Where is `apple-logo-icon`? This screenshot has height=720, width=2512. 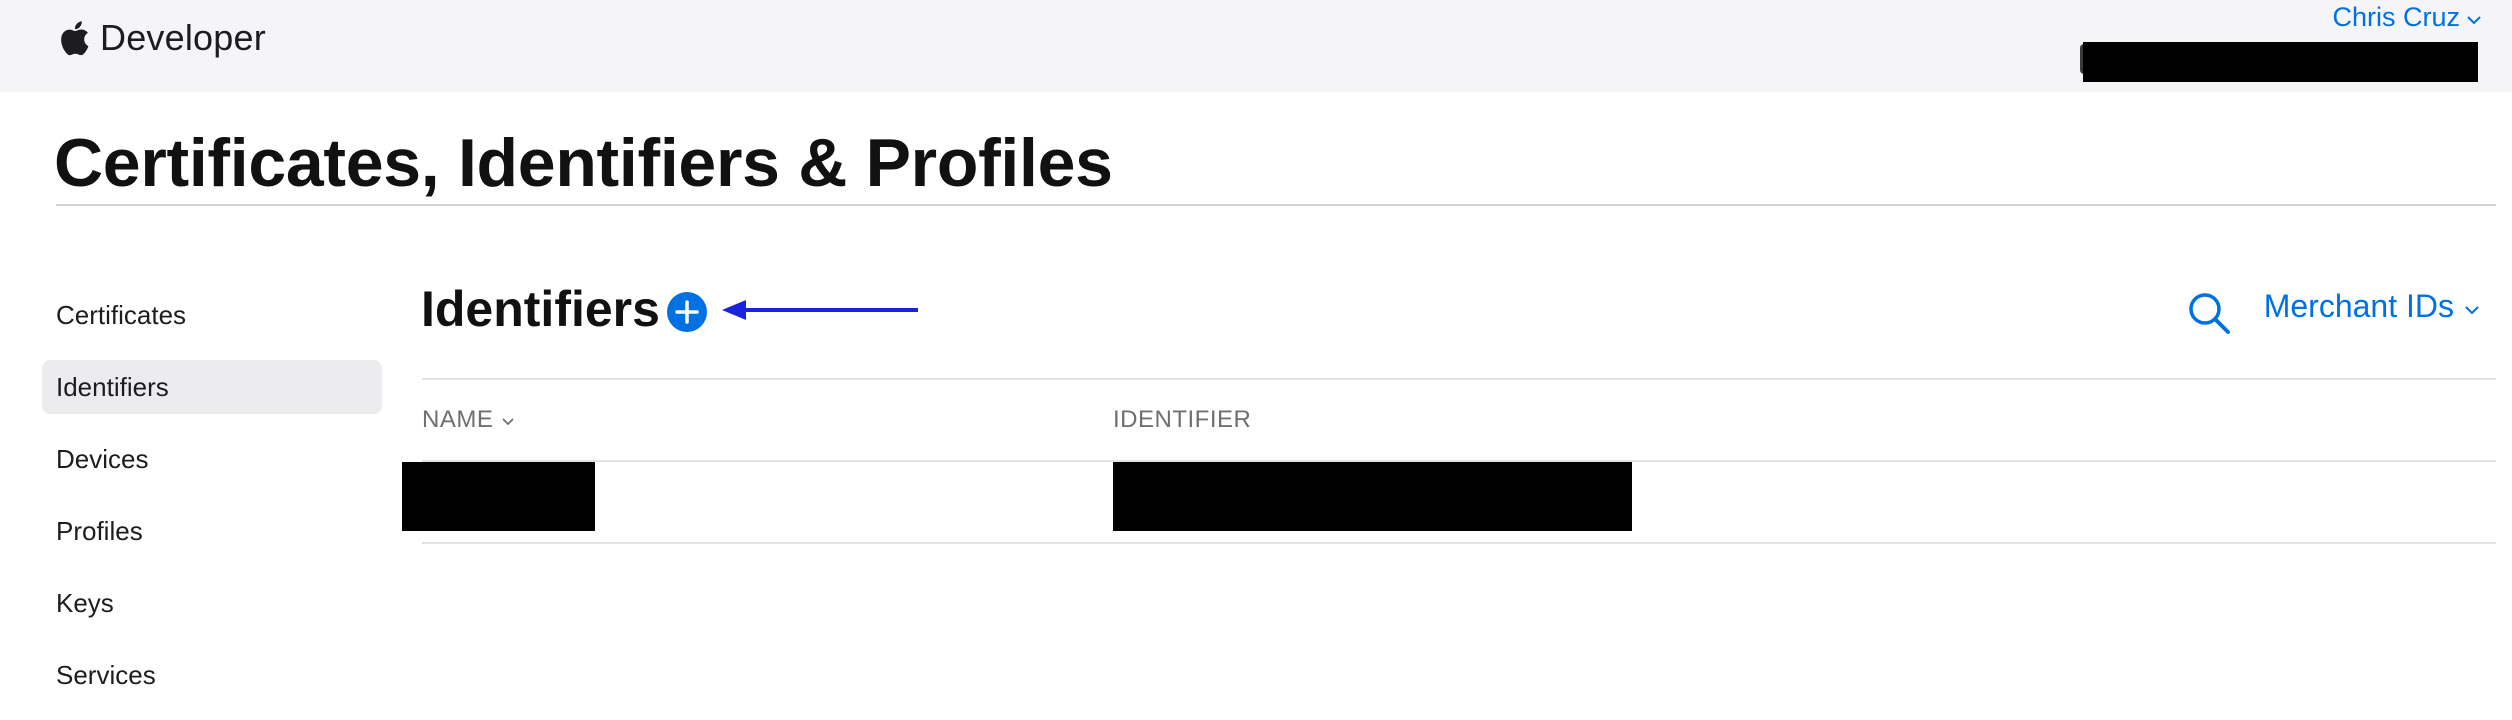 apple-logo-icon is located at coordinates (73, 38).